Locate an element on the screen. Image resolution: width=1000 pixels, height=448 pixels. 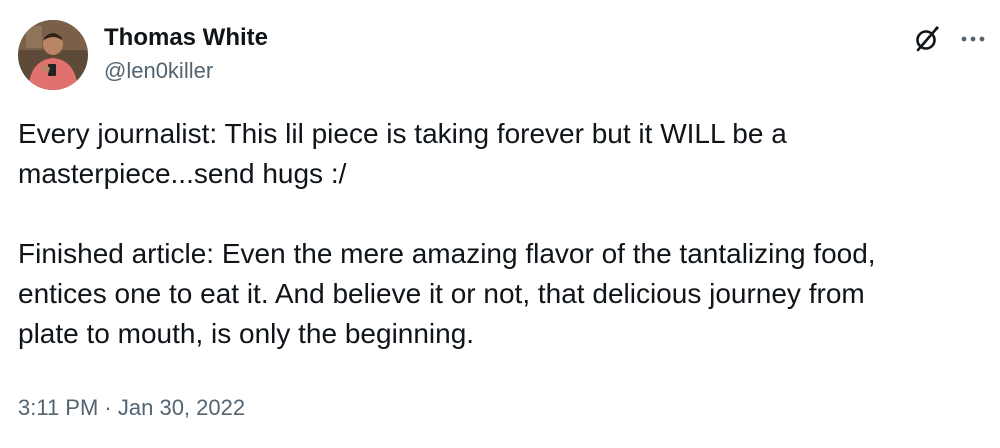
avatar is located at coordinates (53, 55).